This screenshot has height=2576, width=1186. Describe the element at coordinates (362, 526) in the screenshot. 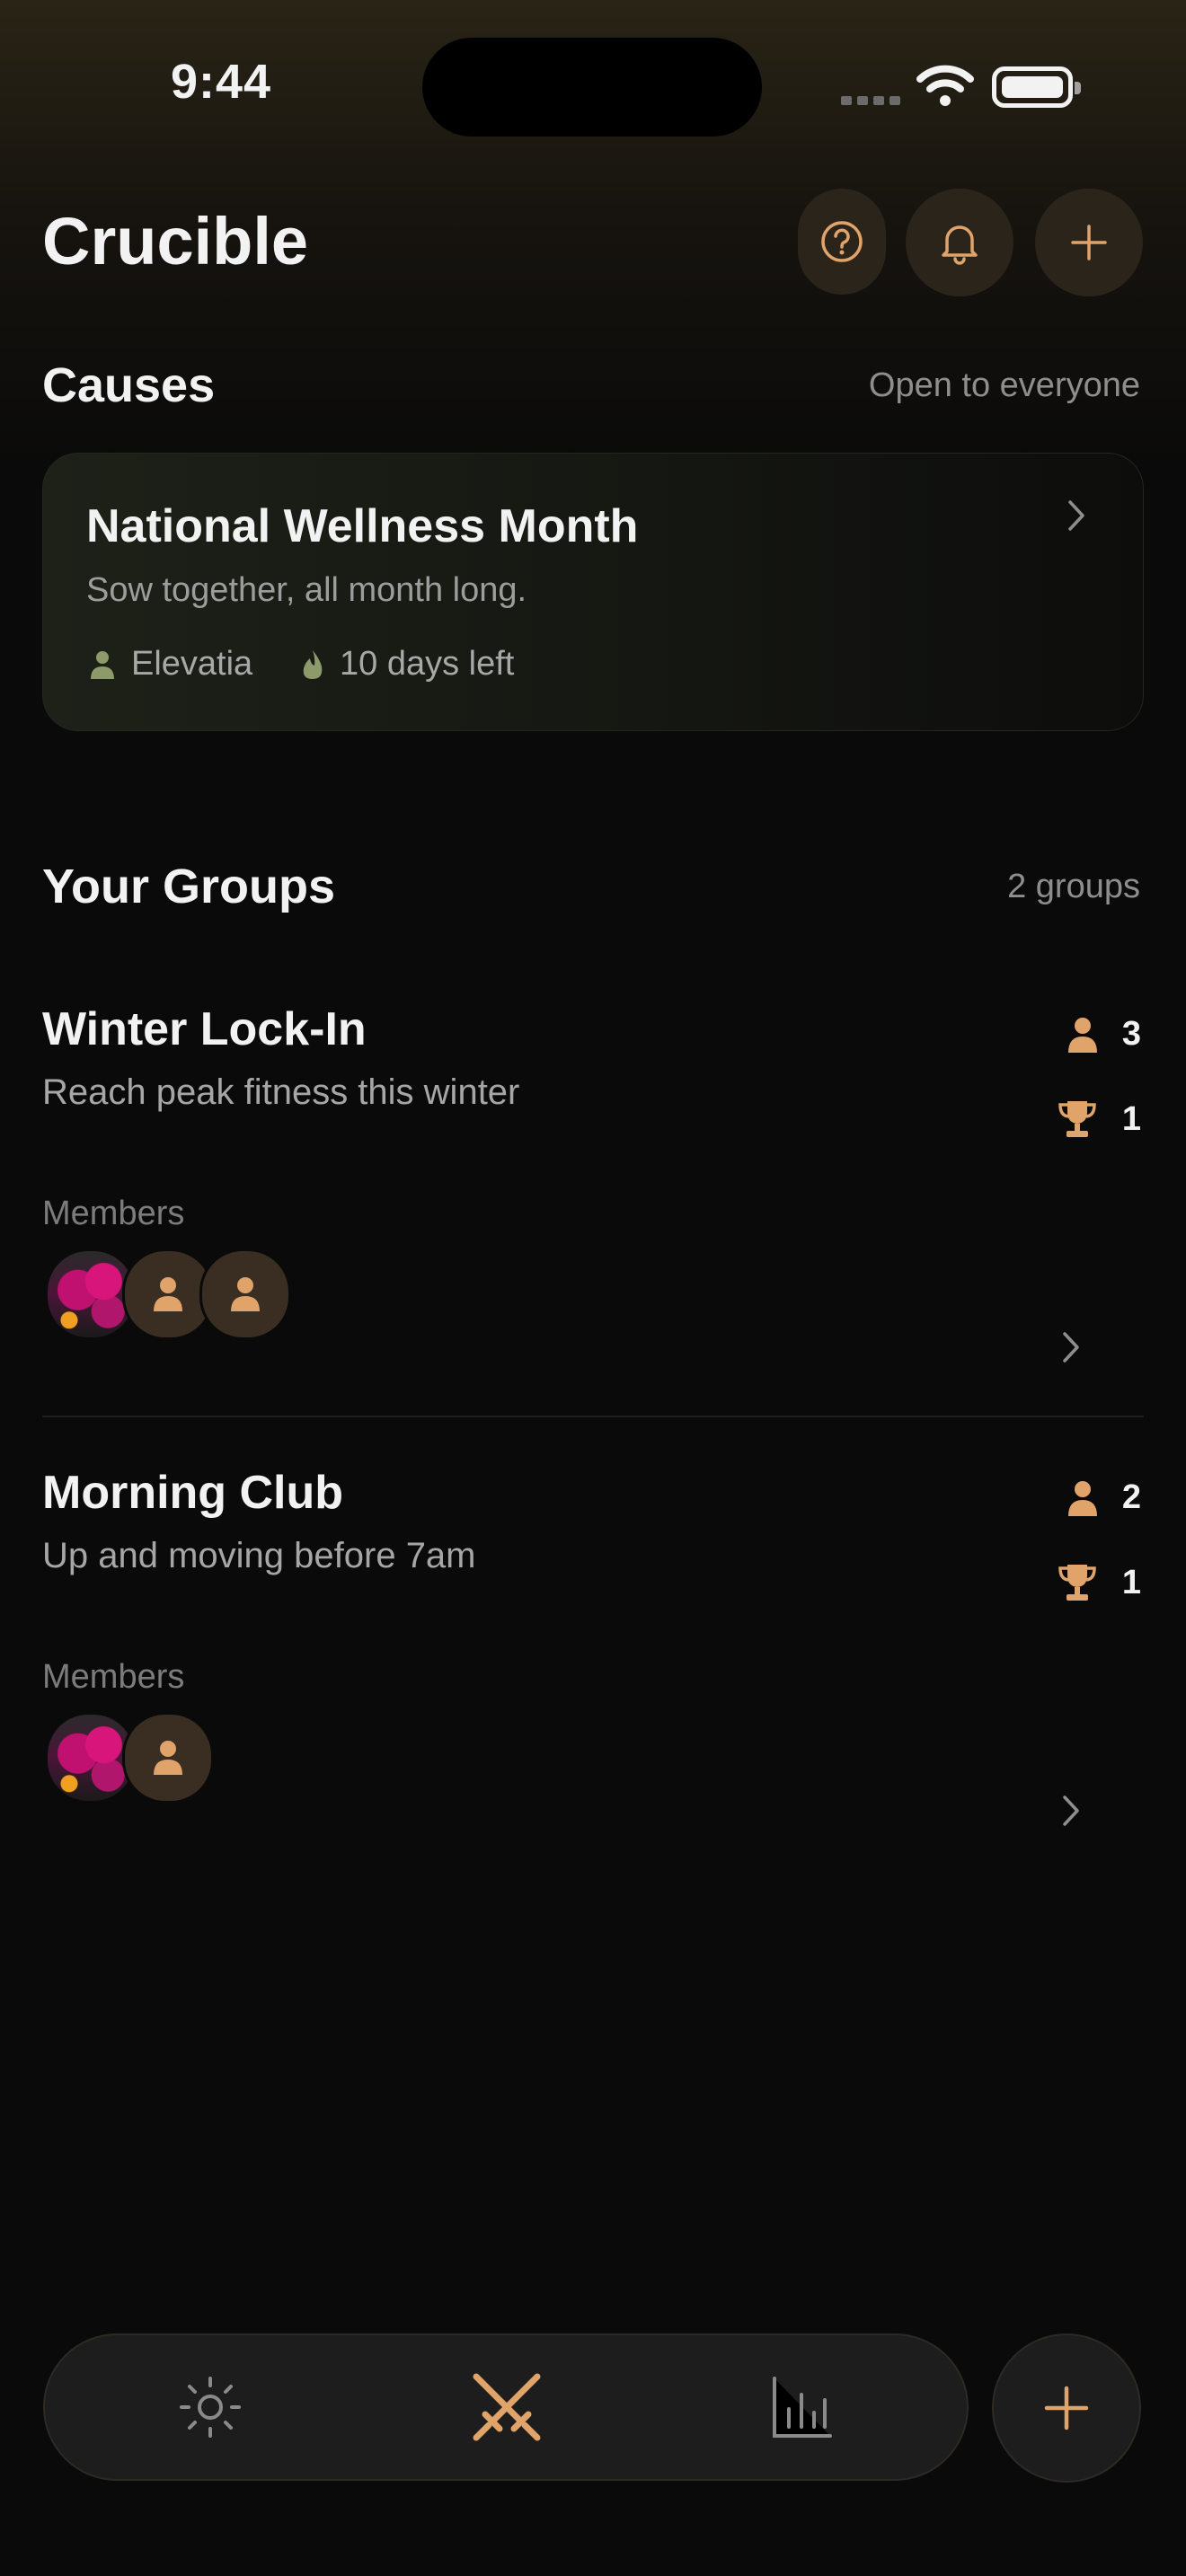

I see `cause-title: National Wellness Month` at that location.